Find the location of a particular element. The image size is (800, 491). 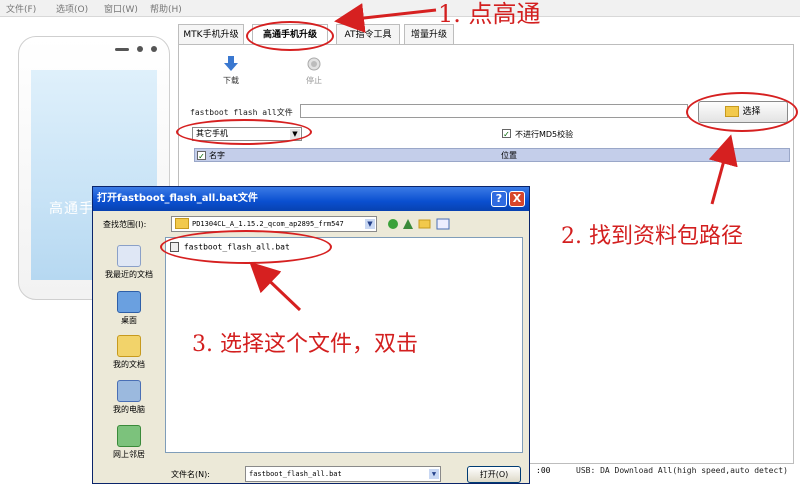

annotation-step1: 1. 点高通 is located at coordinates (489, 14).